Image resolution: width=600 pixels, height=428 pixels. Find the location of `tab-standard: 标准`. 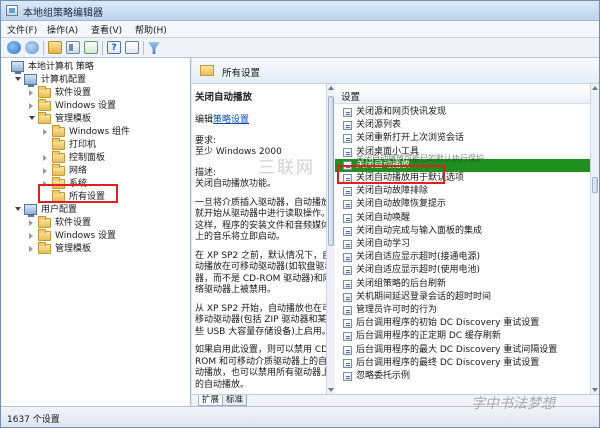

tab-standard: 标准 is located at coordinates (235, 400).